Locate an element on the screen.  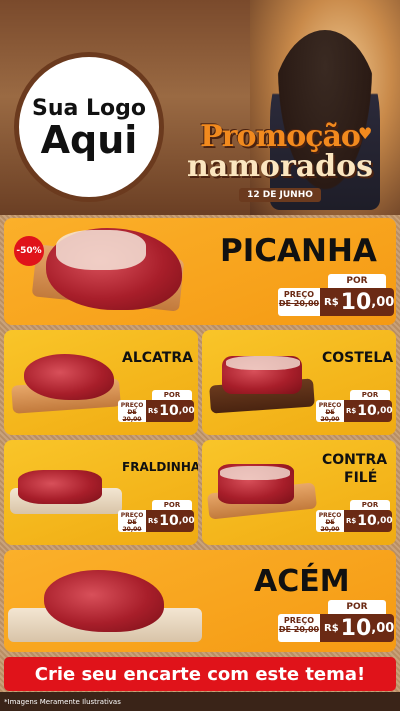
logo-placeholder: Sua Logo Aqui is located at coordinates (89, 127).